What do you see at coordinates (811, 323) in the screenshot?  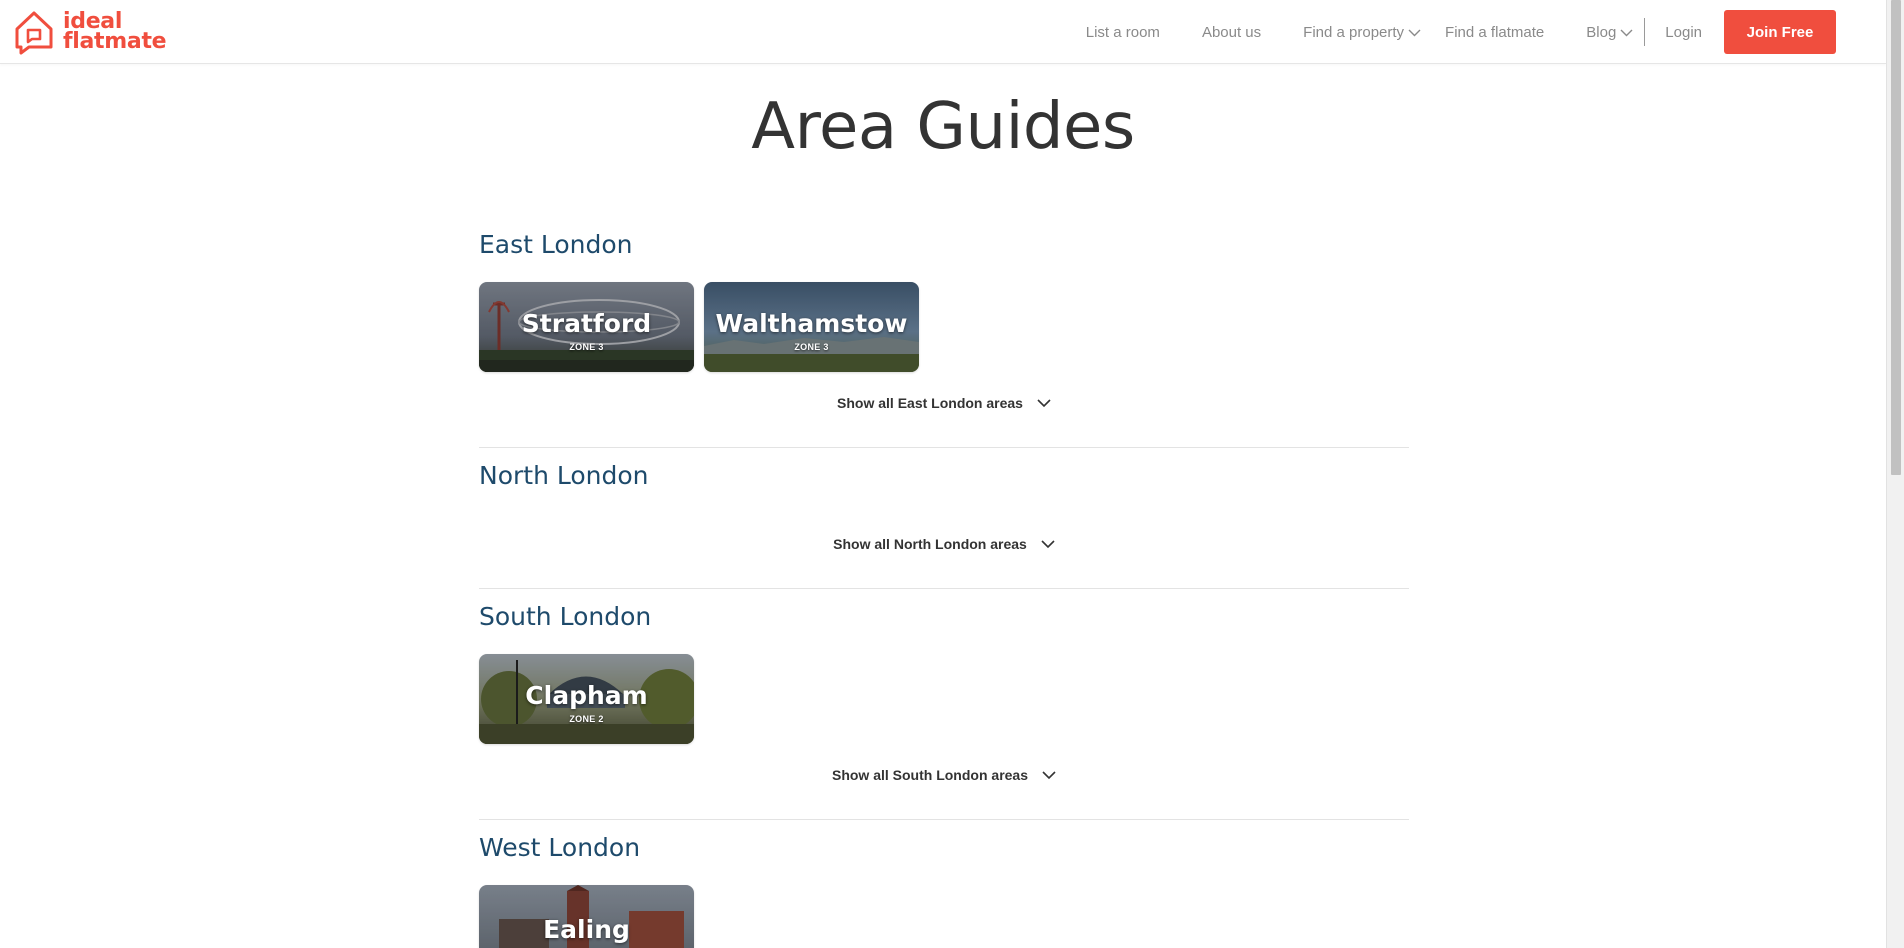 I see `area-name: Walthamstow` at bounding box center [811, 323].